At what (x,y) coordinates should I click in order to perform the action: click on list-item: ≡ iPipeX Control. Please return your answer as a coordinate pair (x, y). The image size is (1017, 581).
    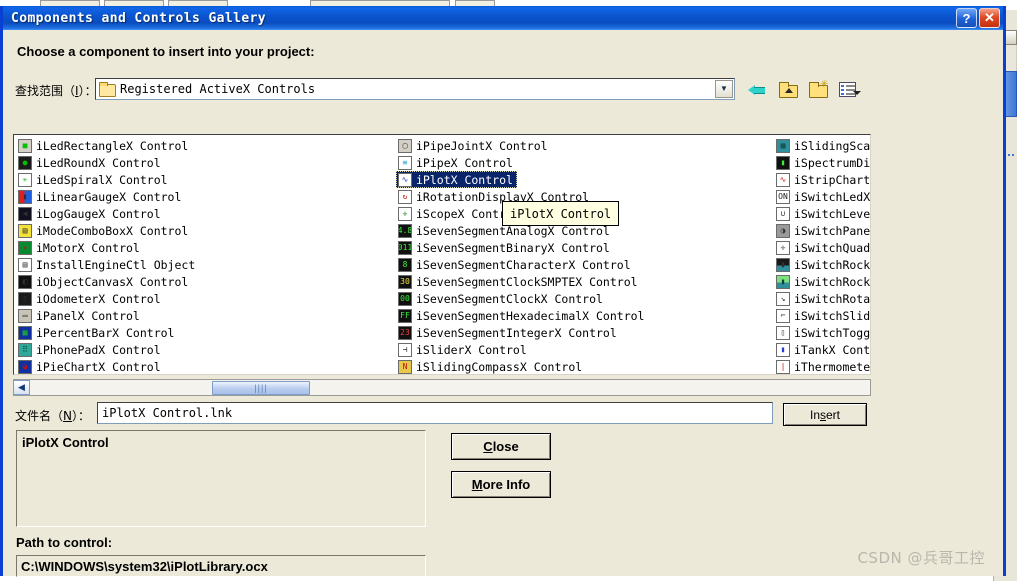
    Looking at the image, I should click on (585, 162).